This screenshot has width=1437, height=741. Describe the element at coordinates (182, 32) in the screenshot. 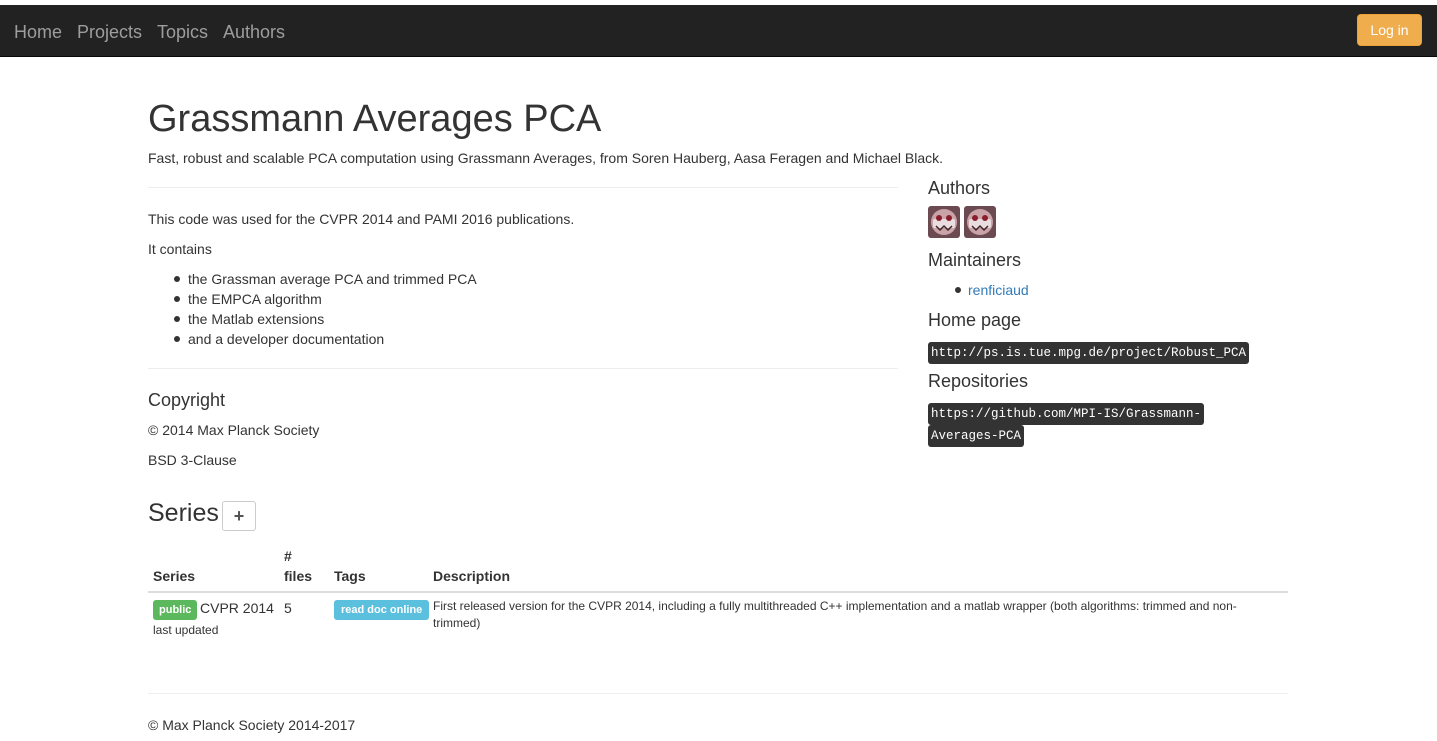

I see `nav-topics-link: Topics` at that location.